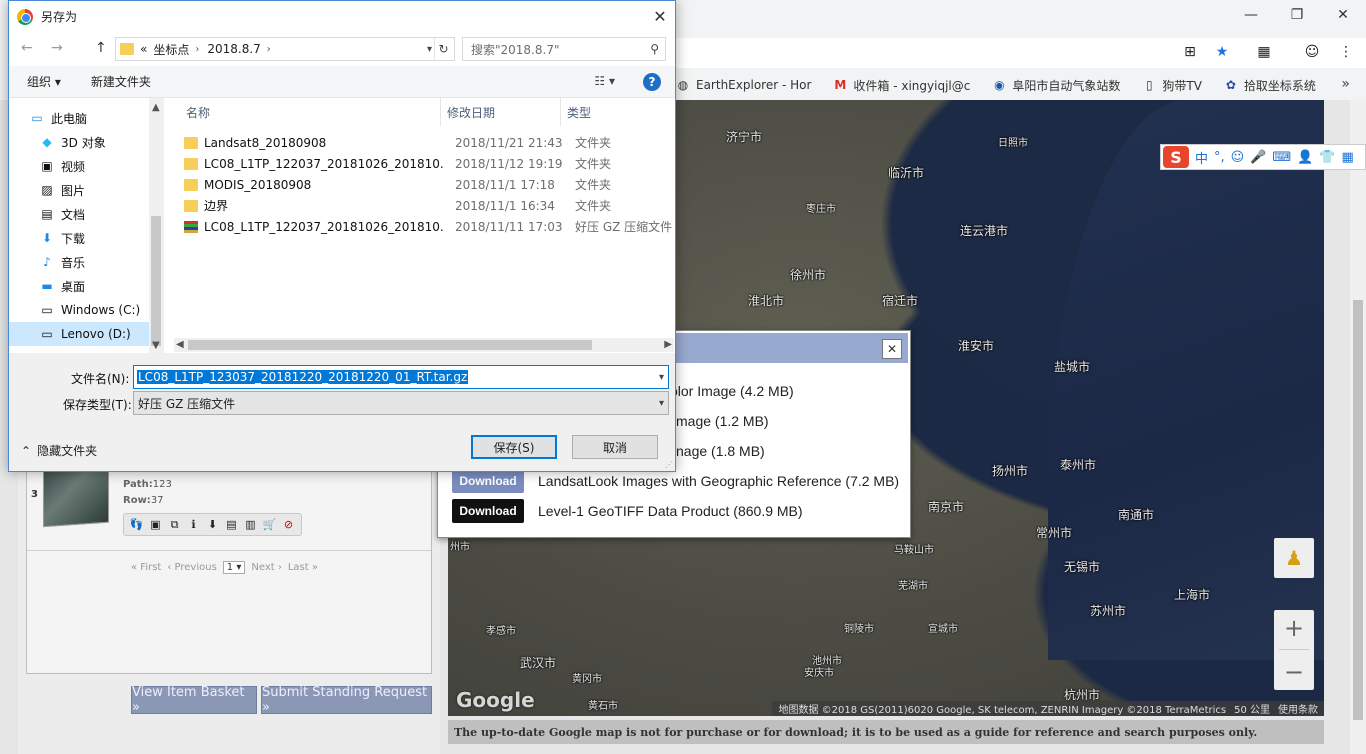  I want to click on bookmark-goudaitv: ▯ 狗带TV, so click(1172, 85).